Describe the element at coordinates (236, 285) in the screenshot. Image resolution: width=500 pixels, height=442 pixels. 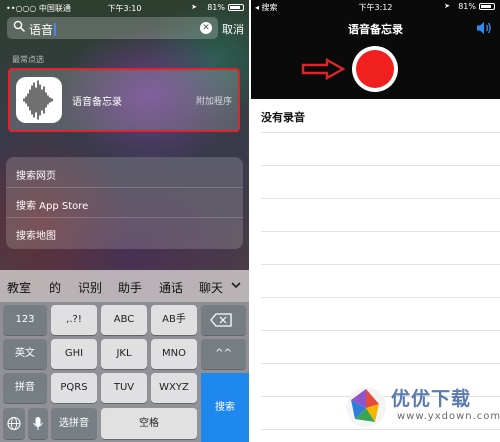
I see `chevron-down-icon` at that location.